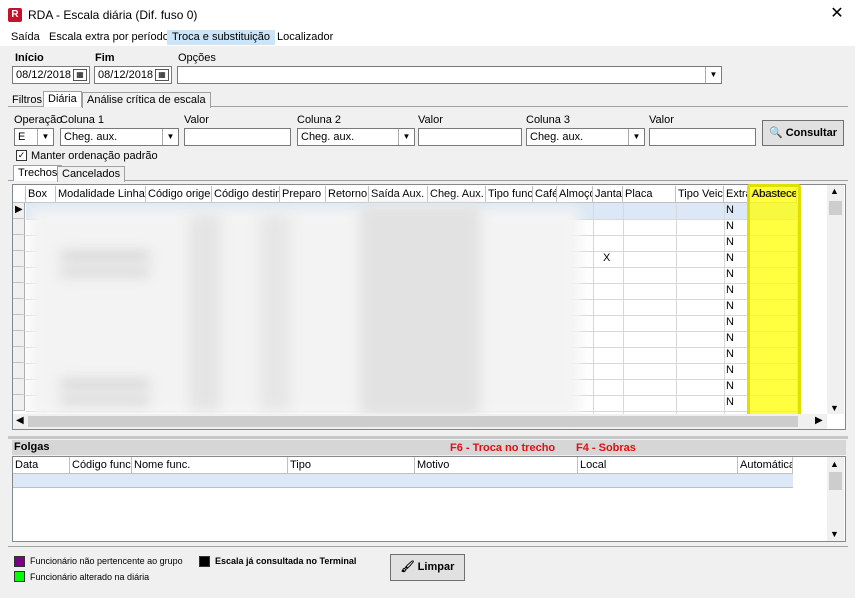 The height and width of the screenshot is (598, 855). I want to click on col-almoco: Almoço, so click(575, 194).